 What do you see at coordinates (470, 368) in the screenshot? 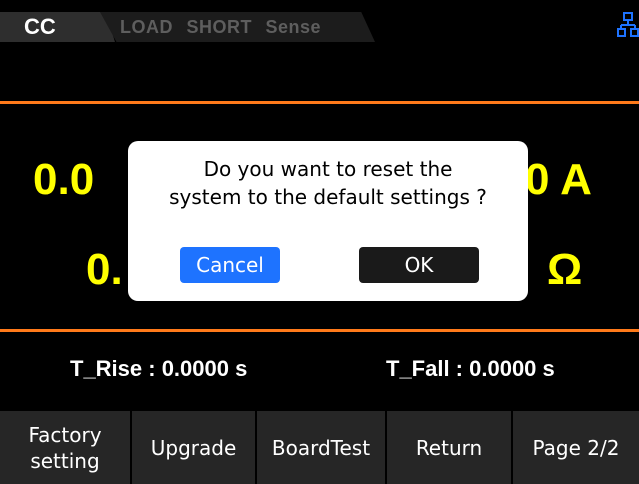
I see `fall-time: T_Fall : 0.0000 s` at bounding box center [470, 368].